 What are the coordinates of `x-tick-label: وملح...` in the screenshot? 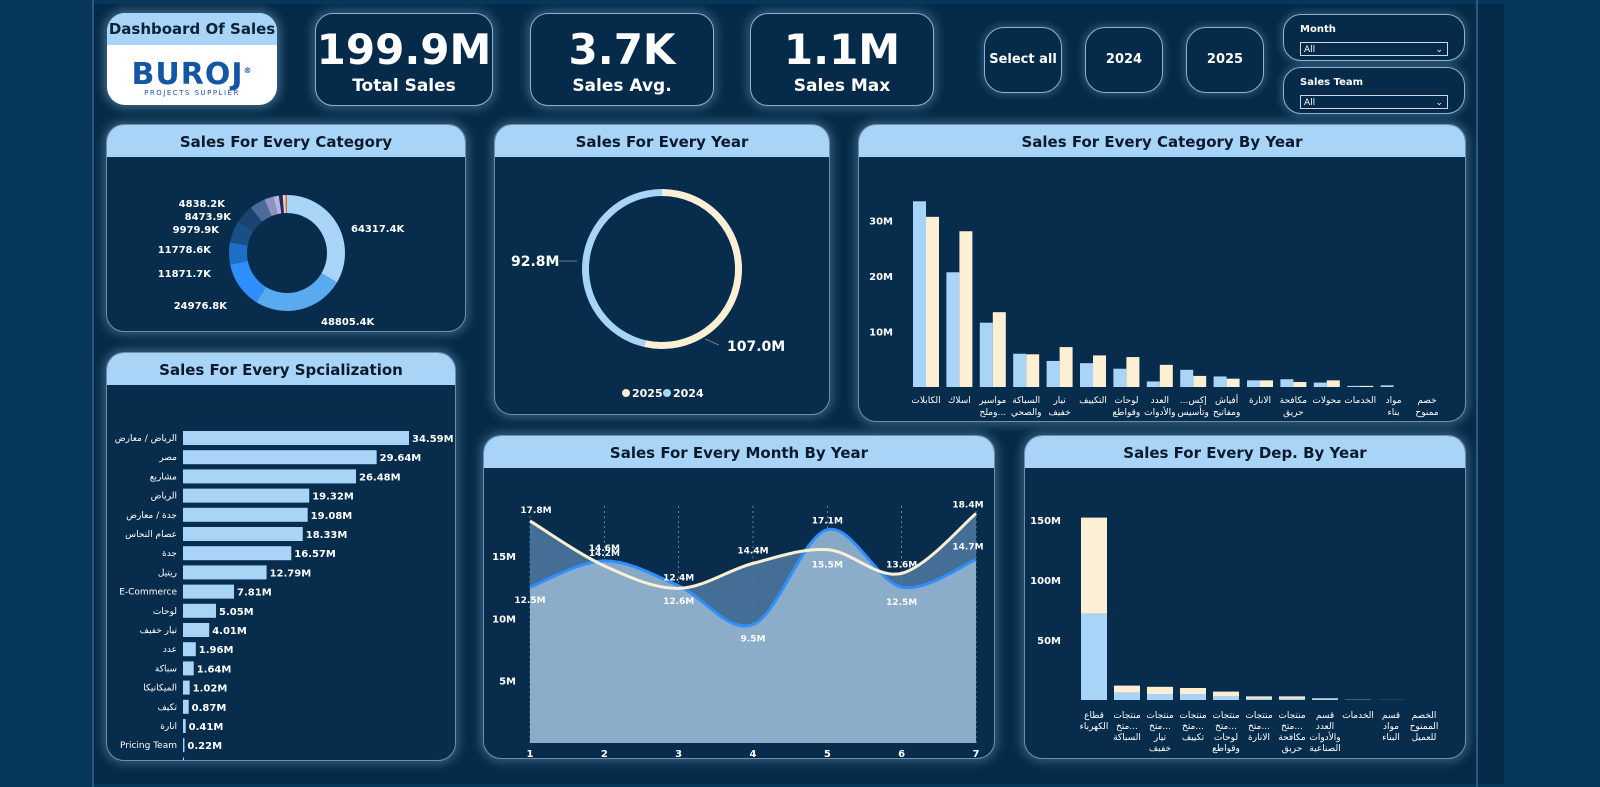 It's located at (993, 413).